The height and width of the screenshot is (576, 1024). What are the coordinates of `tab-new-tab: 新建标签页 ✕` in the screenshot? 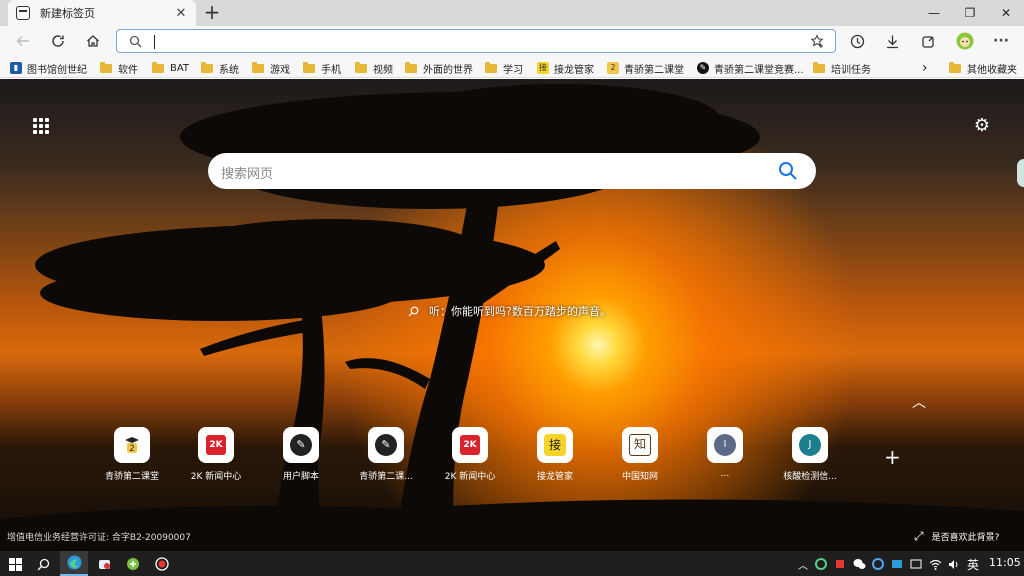 It's located at (102, 13).